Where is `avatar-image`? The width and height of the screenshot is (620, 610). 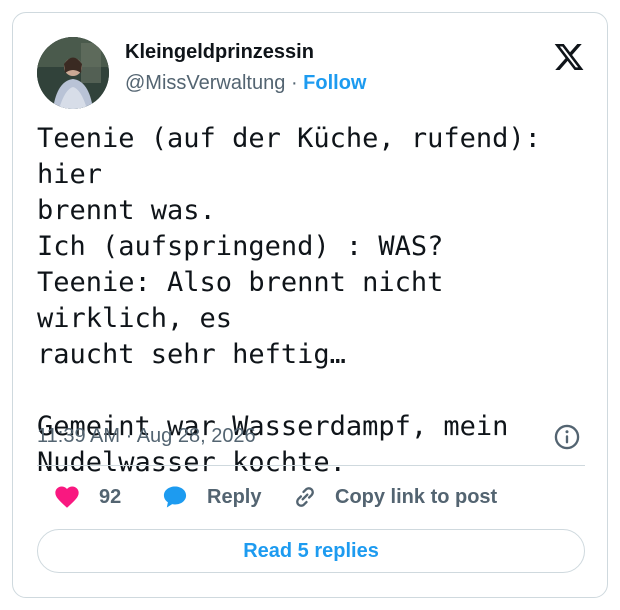
avatar-image is located at coordinates (73, 73).